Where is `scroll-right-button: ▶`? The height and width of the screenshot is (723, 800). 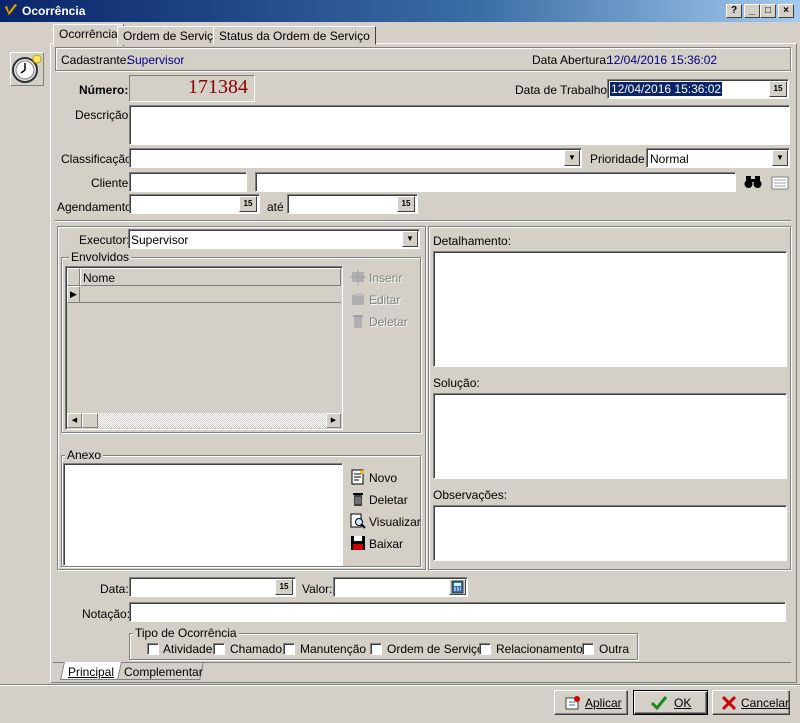 scroll-right-button: ▶ is located at coordinates (333, 420).